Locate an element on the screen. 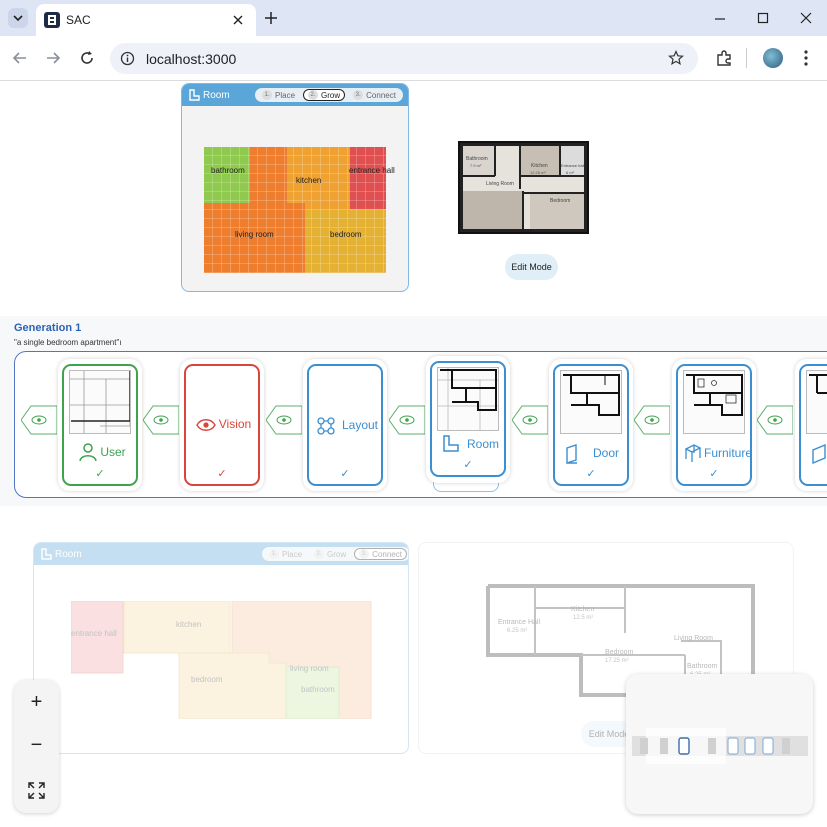 The height and width of the screenshot is (827, 827). step-tabs: 1. Place 2. Grow 3. Connect is located at coordinates (329, 95).